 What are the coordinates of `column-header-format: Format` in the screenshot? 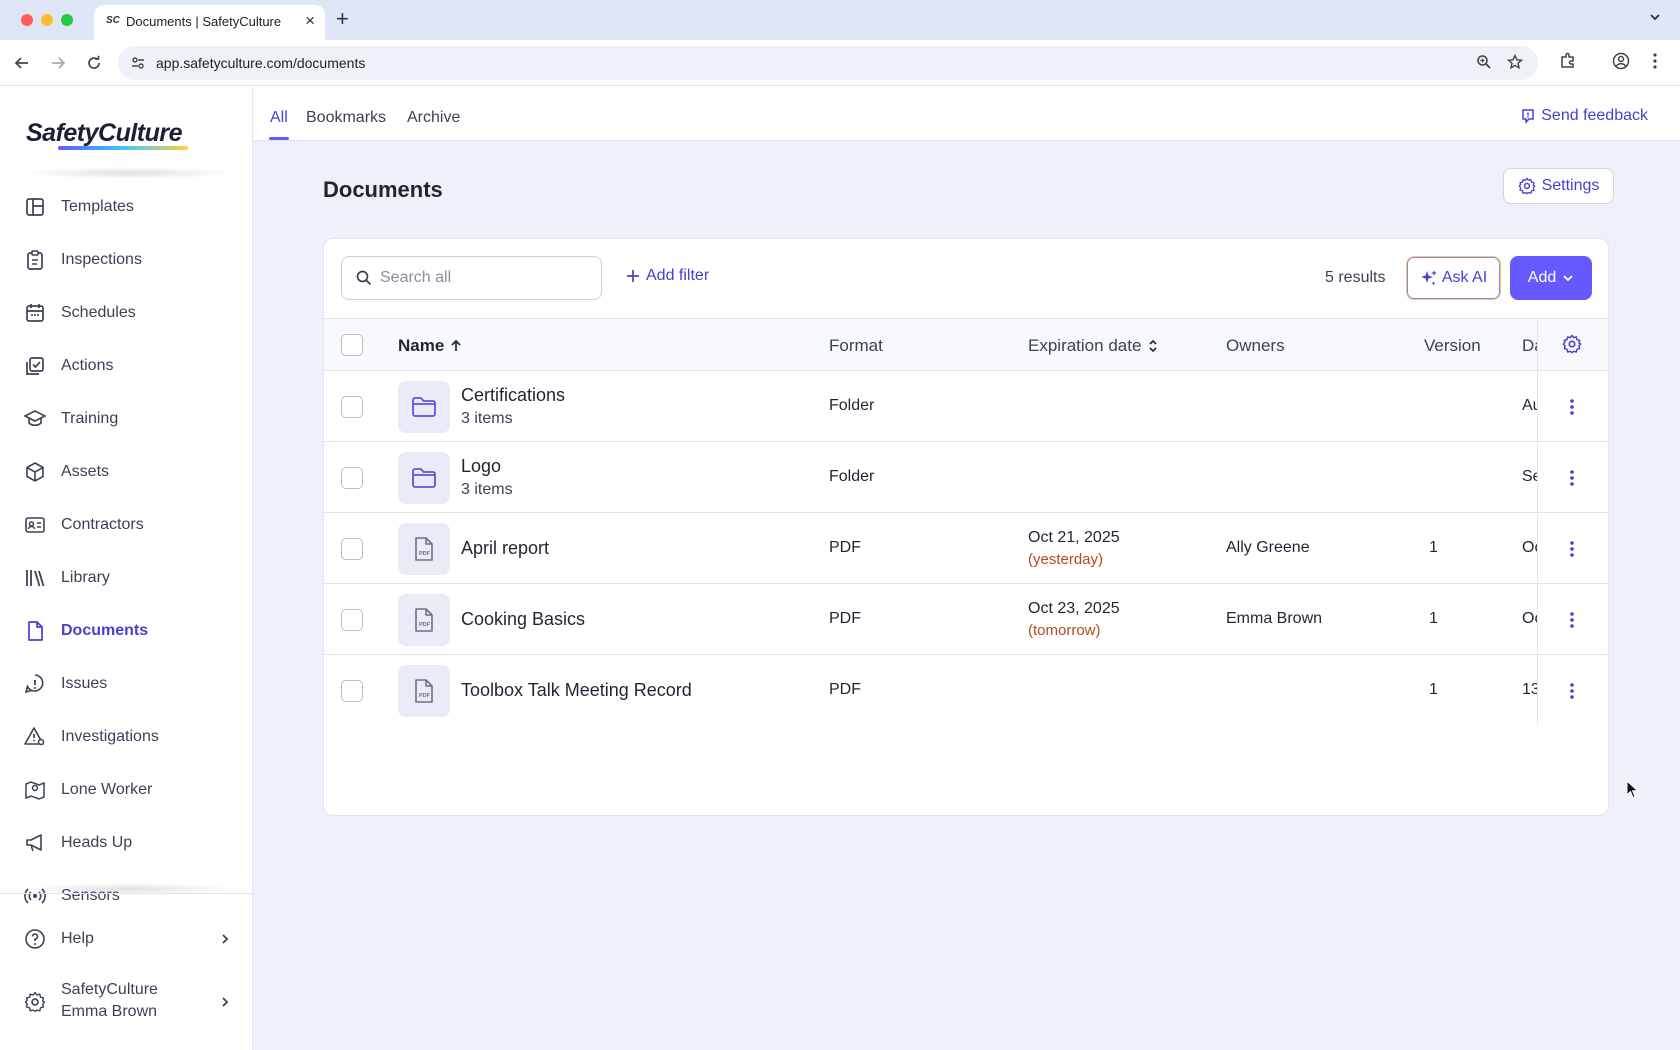 It's located at (856, 346).